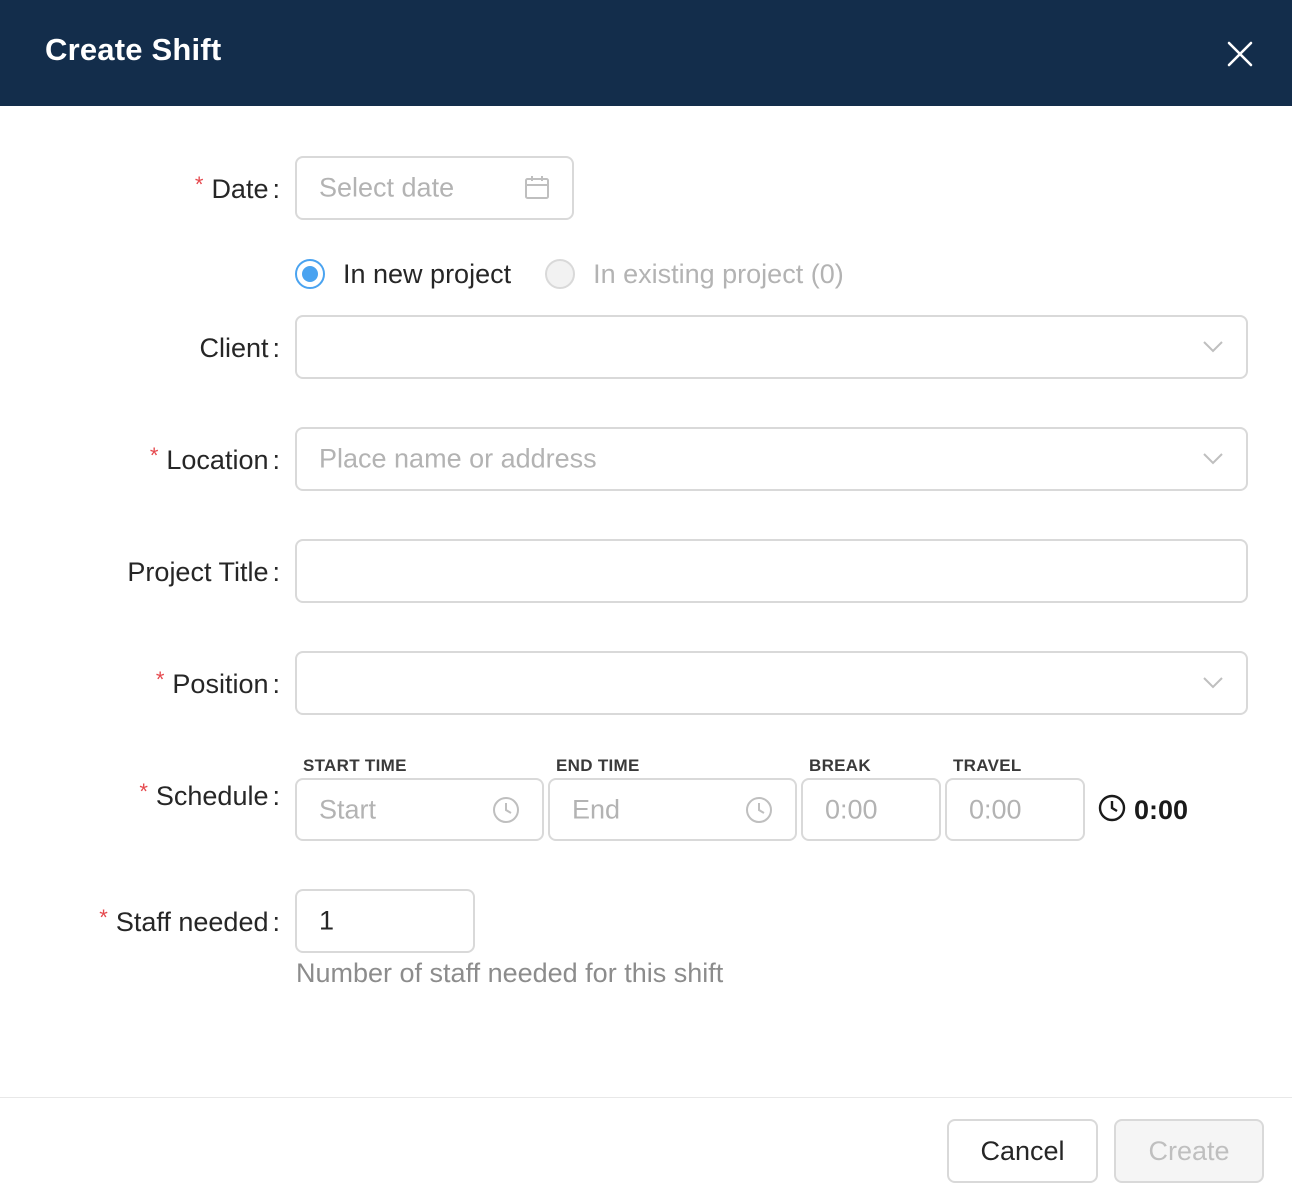 The image size is (1292, 1202). I want to click on client-select, so click(771, 347).